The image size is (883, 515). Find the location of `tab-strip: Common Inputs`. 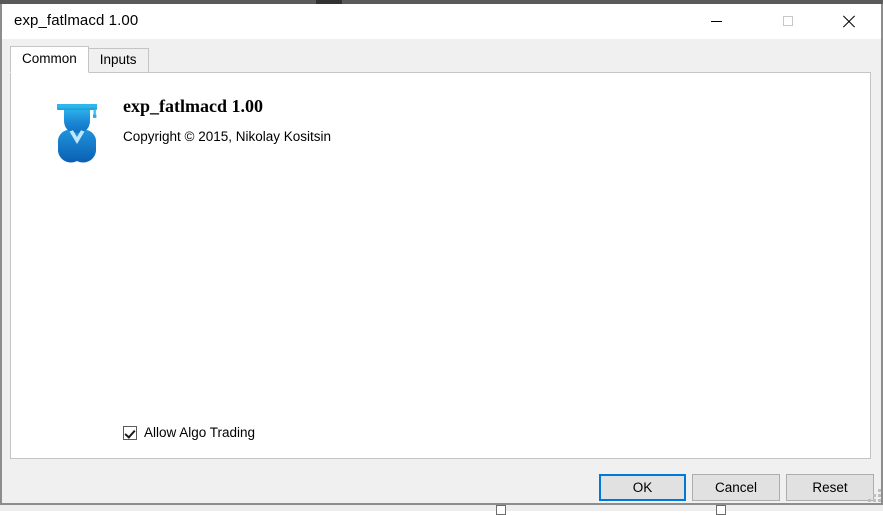

tab-strip: Common Inputs is located at coordinates (79, 59).